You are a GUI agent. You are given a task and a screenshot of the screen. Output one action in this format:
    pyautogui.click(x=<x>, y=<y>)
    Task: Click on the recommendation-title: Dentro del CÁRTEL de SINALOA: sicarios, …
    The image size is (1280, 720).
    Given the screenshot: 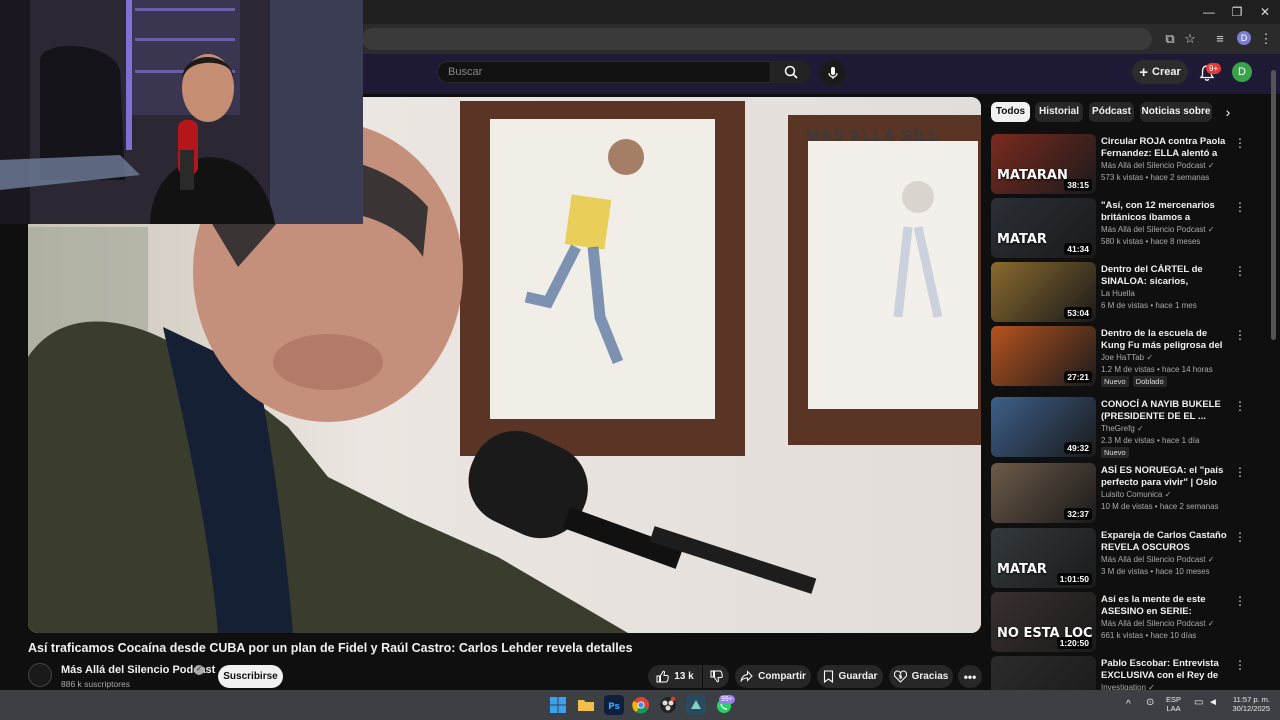 What is the action you would take?
    pyautogui.click(x=1164, y=276)
    